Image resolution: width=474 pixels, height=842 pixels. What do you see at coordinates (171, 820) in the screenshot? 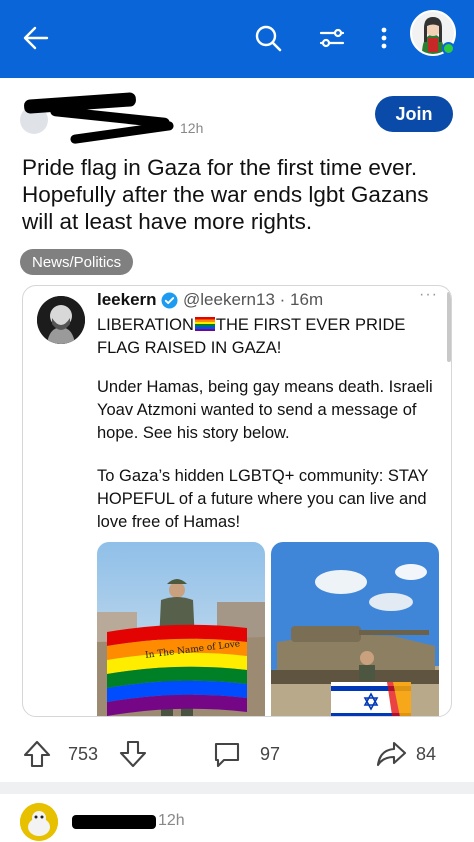
I see `comment-time: 12h` at bounding box center [171, 820].